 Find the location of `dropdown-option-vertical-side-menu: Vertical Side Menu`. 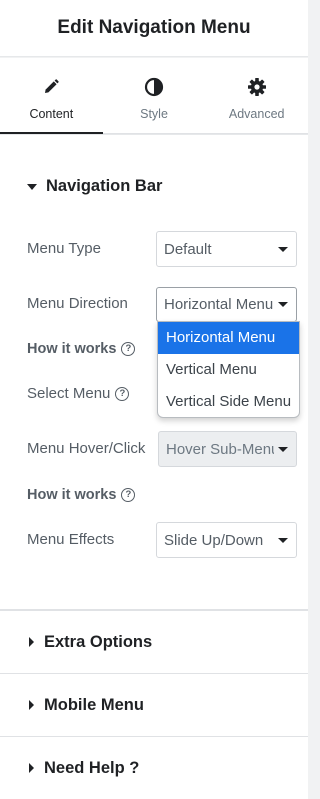

dropdown-option-vertical-side-menu: Vertical Side Menu is located at coordinates (228, 401).